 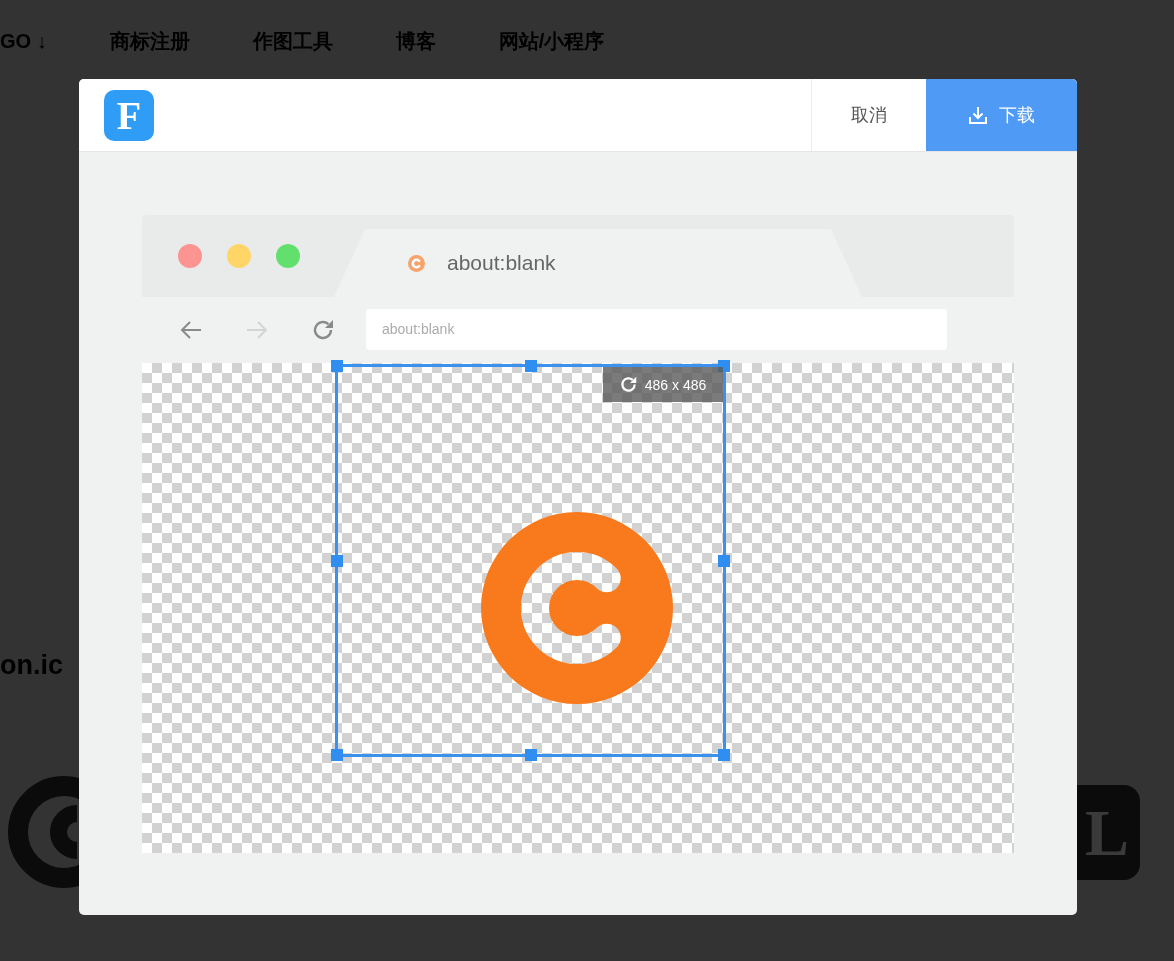 I want to click on size-label: 486 x 486, so click(x=675, y=384).